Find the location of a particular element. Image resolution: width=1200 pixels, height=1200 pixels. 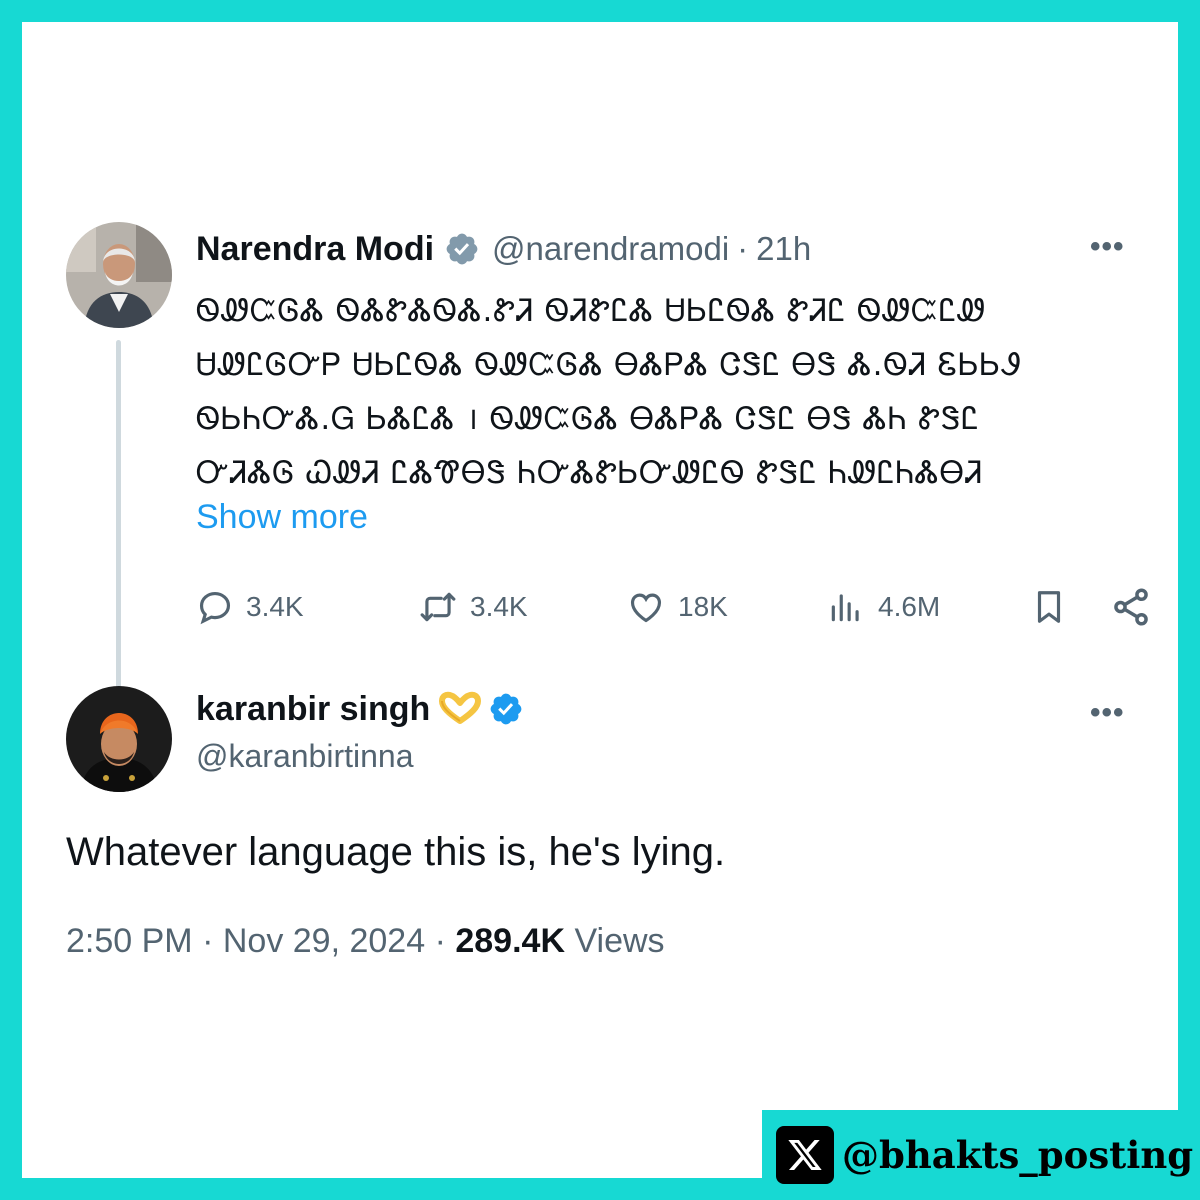

share-icon is located at coordinates (1131, 607).